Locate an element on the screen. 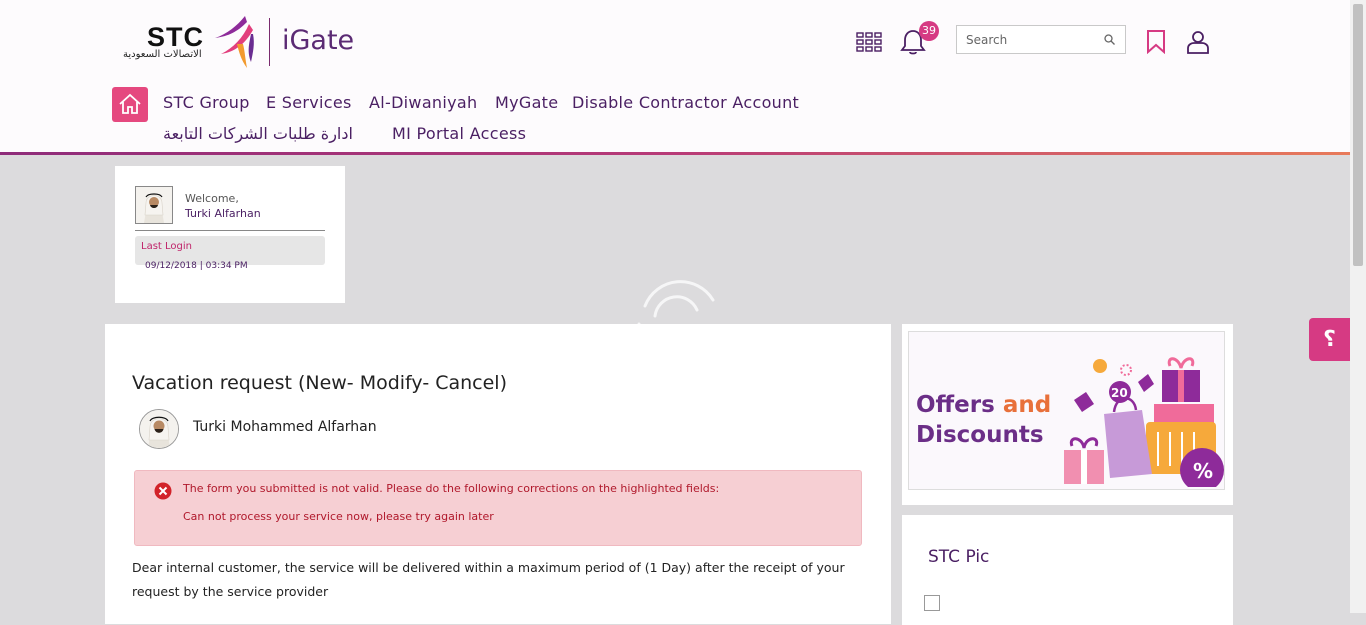 This screenshot has width=1366, height=625. notification-badge: 39 is located at coordinates (929, 31).